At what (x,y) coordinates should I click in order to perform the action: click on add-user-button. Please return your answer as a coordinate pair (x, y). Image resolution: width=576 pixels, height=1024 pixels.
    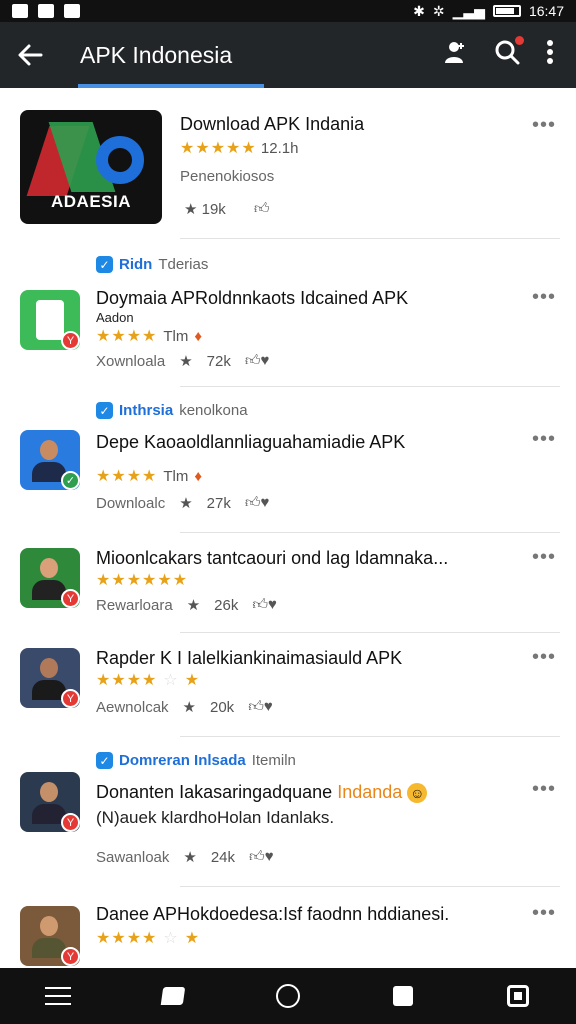
    Looking at the image, I should click on (455, 55).